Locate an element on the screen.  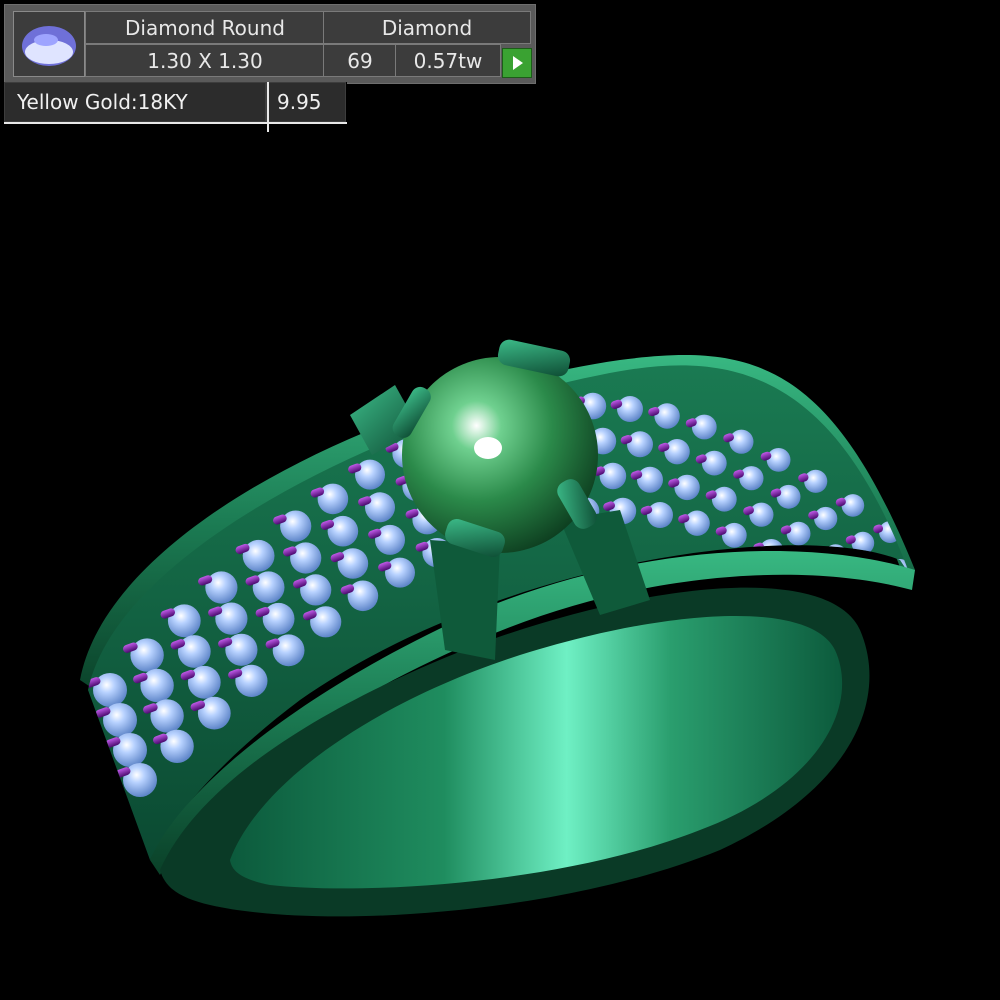
metal-name-label: Yellow Gold:18KY is located at coordinates (135, 102).